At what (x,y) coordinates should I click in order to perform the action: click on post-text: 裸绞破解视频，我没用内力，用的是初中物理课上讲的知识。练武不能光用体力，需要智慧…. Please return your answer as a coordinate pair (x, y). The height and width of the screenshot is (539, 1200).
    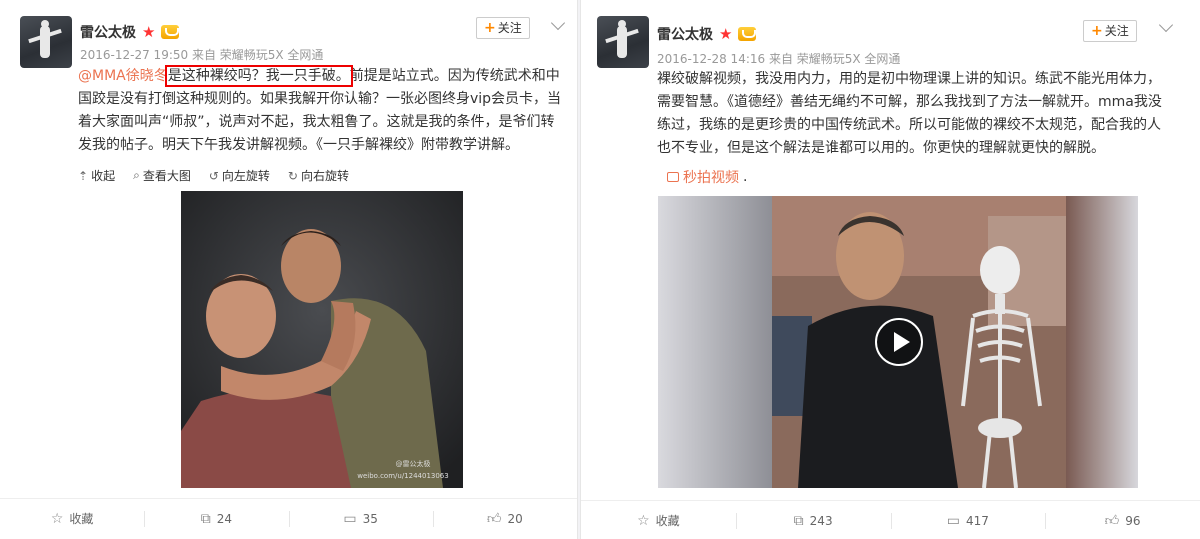
    Looking at the image, I should click on (914, 114).